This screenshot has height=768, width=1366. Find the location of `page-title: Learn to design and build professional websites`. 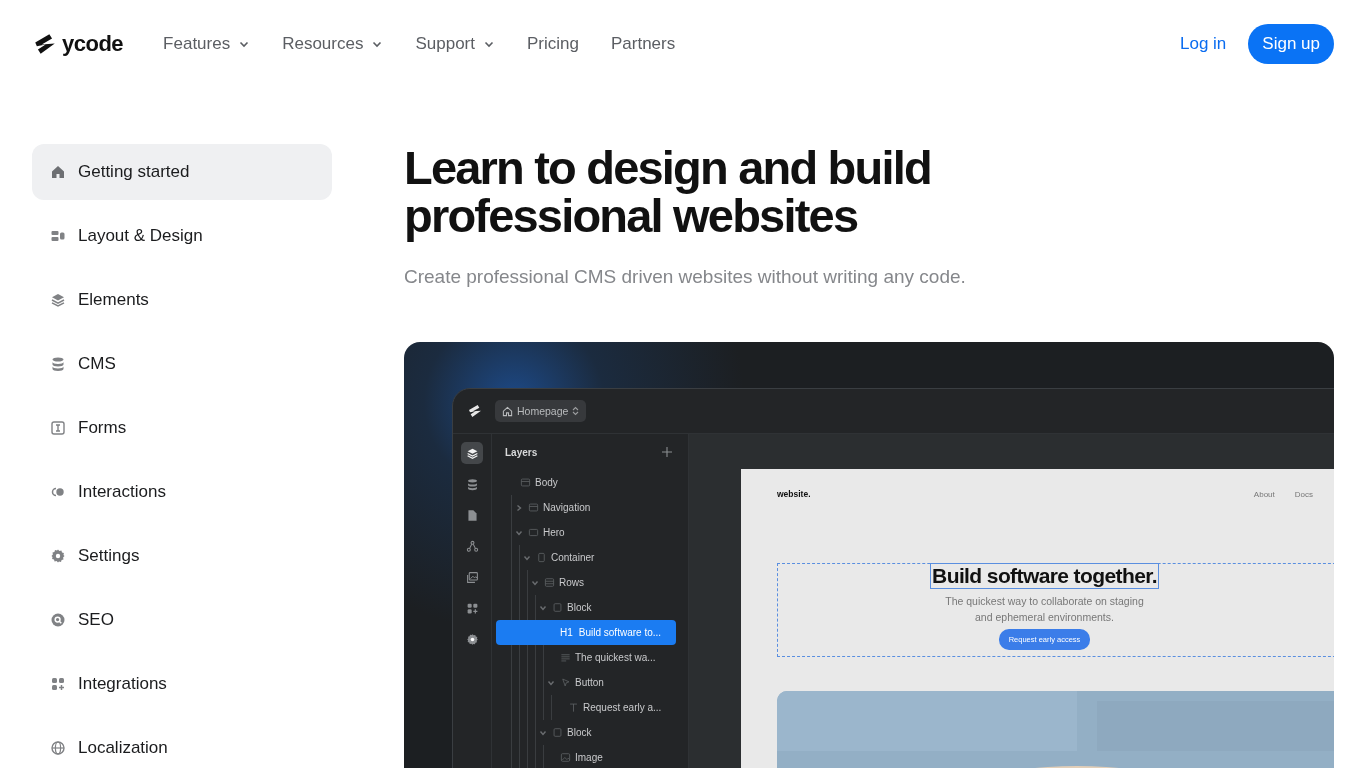

page-title: Learn to design and build professional websites is located at coordinates (668, 192).